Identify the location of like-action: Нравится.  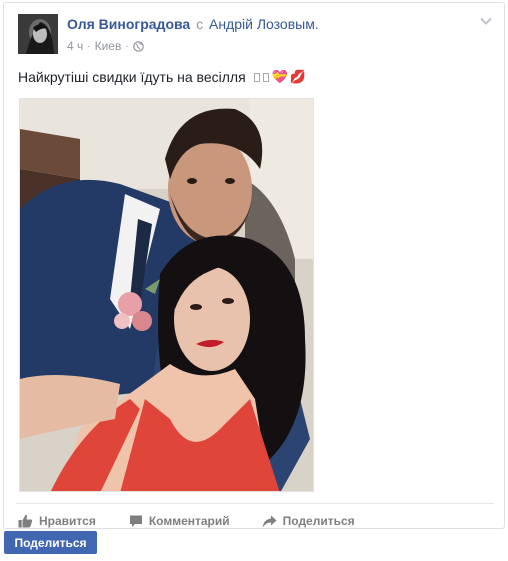
(57, 521).